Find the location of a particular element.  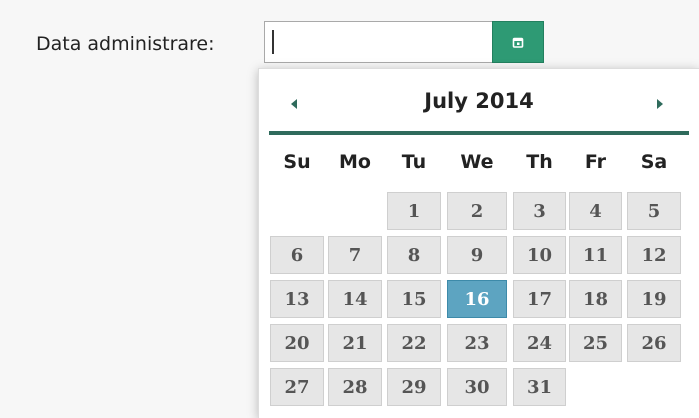

weekday-sa: Sa is located at coordinates (654, 162).